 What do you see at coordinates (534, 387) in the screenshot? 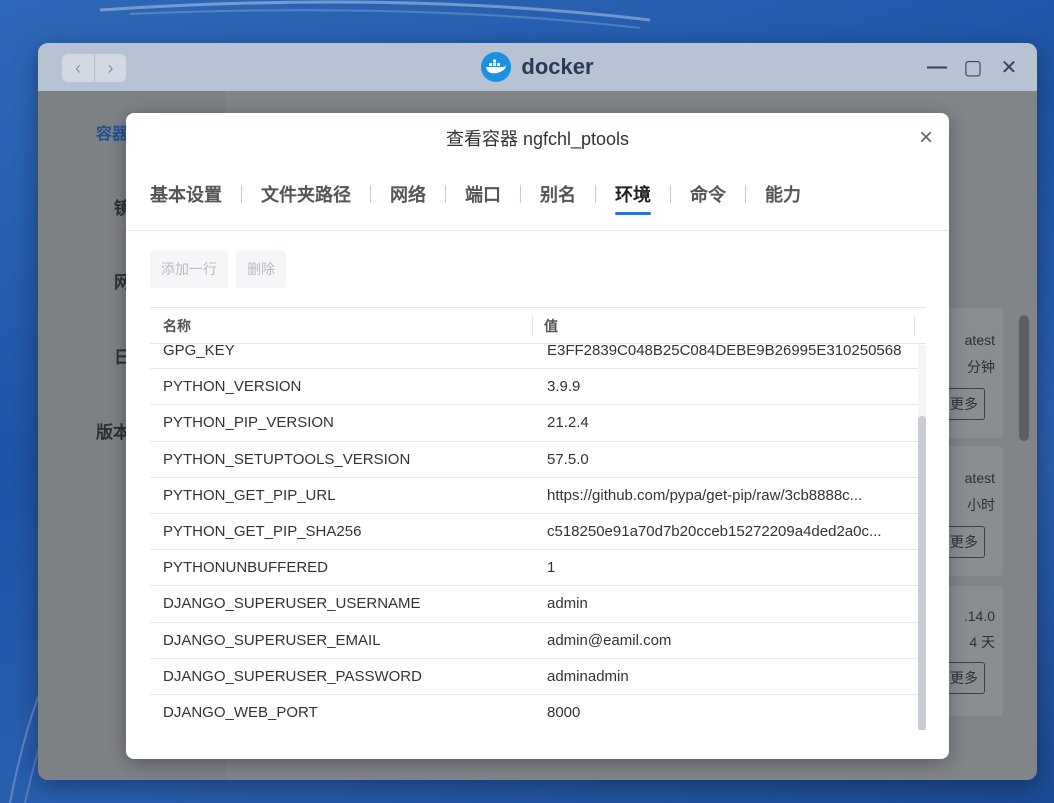
I see `table-row: PYTHON_VERSION 3.9.9` at bounding box center [534, 387].